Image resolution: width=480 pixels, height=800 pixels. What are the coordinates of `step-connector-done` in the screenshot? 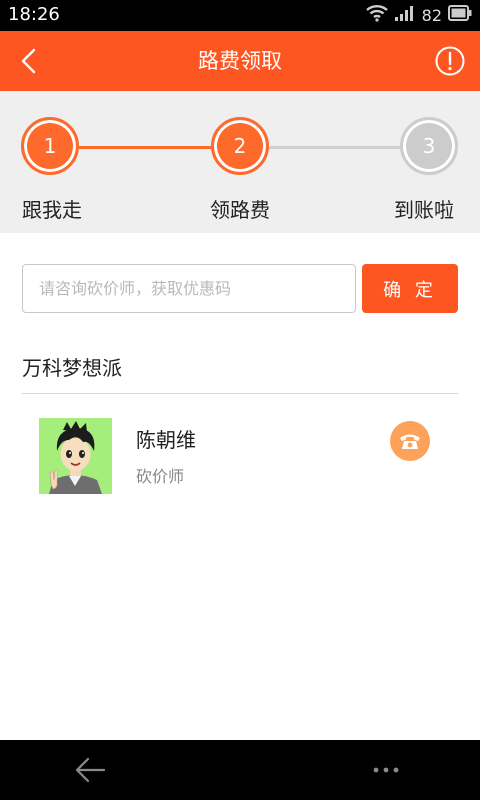 It's located at (145, 147).